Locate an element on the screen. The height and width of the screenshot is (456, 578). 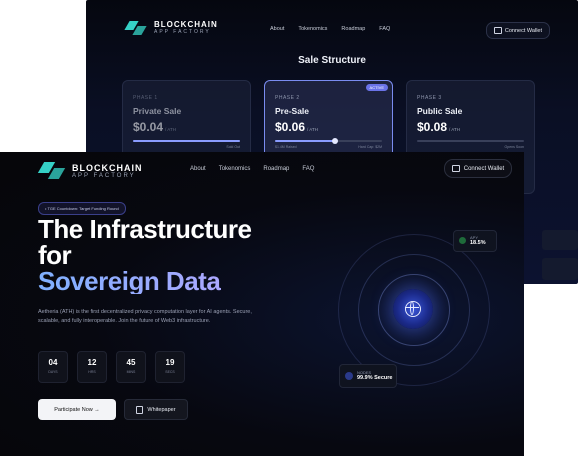
network-core is located at coordinates (413, 309).